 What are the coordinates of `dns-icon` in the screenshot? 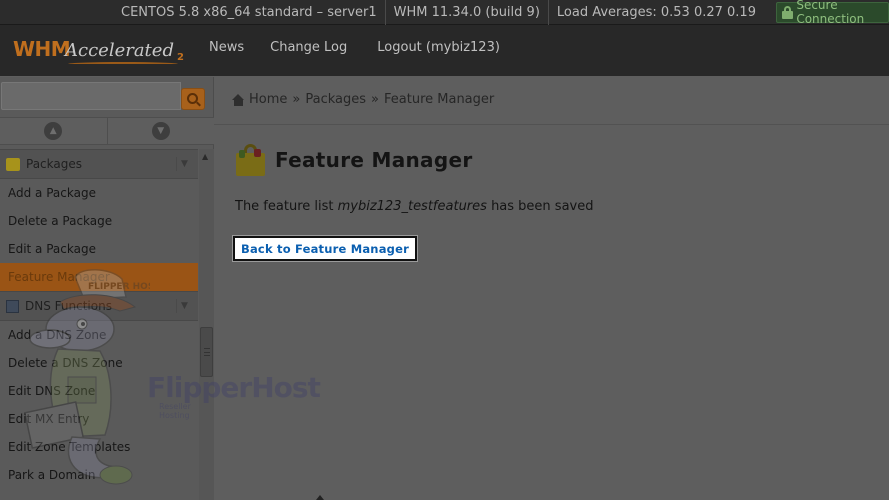 It's located at (12, 306).